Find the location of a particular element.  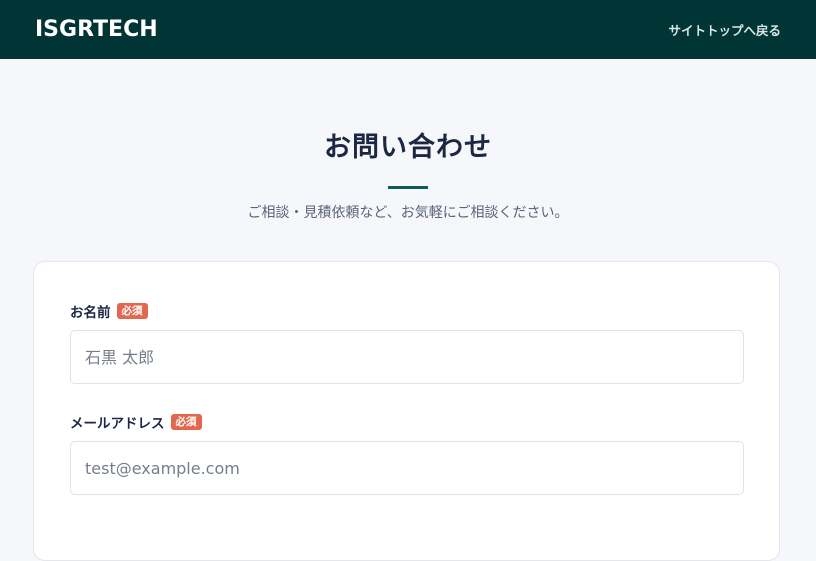

page-subtitle: ご相談・見積依頼など、お気軽にご相談ください。 is located at coordinates (408, 213).